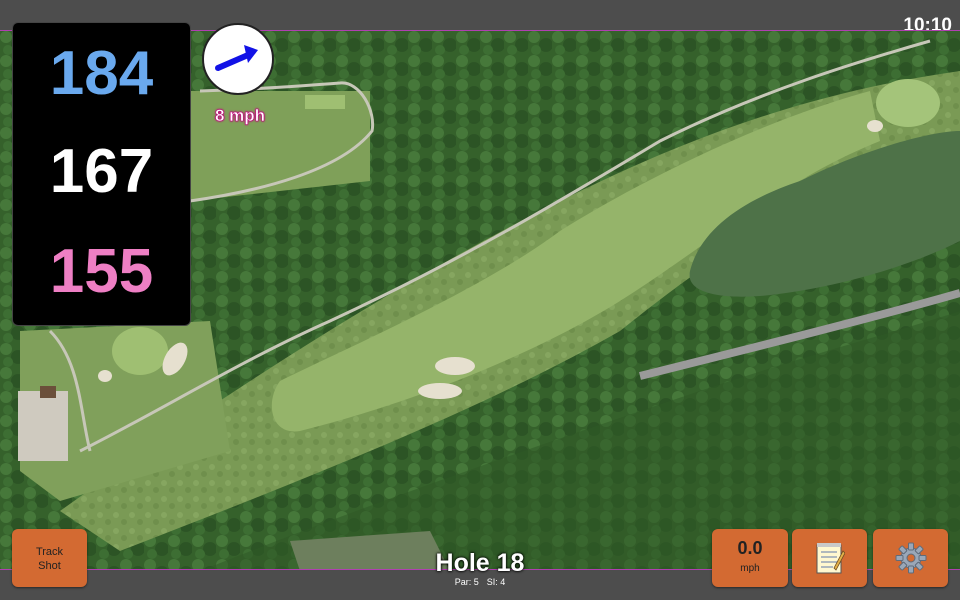 The height and width of the screenshot is (600, 960). I want to click on track-shot-button: Track Shot, so click(49, 558).